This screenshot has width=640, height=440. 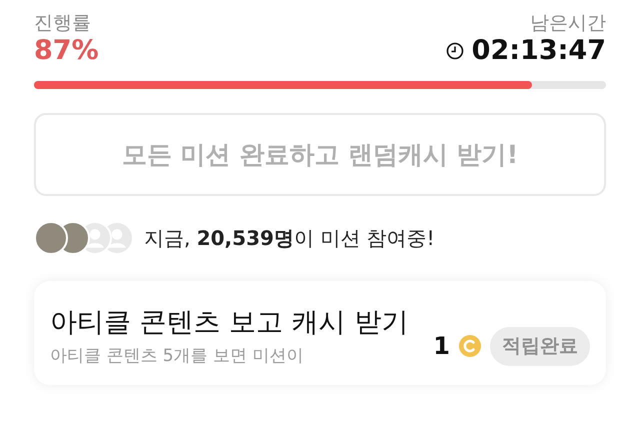 I want to click on mission-description: 아티클 콘텐츠 5개를 보면 미션이, so click(x=177, y=356).